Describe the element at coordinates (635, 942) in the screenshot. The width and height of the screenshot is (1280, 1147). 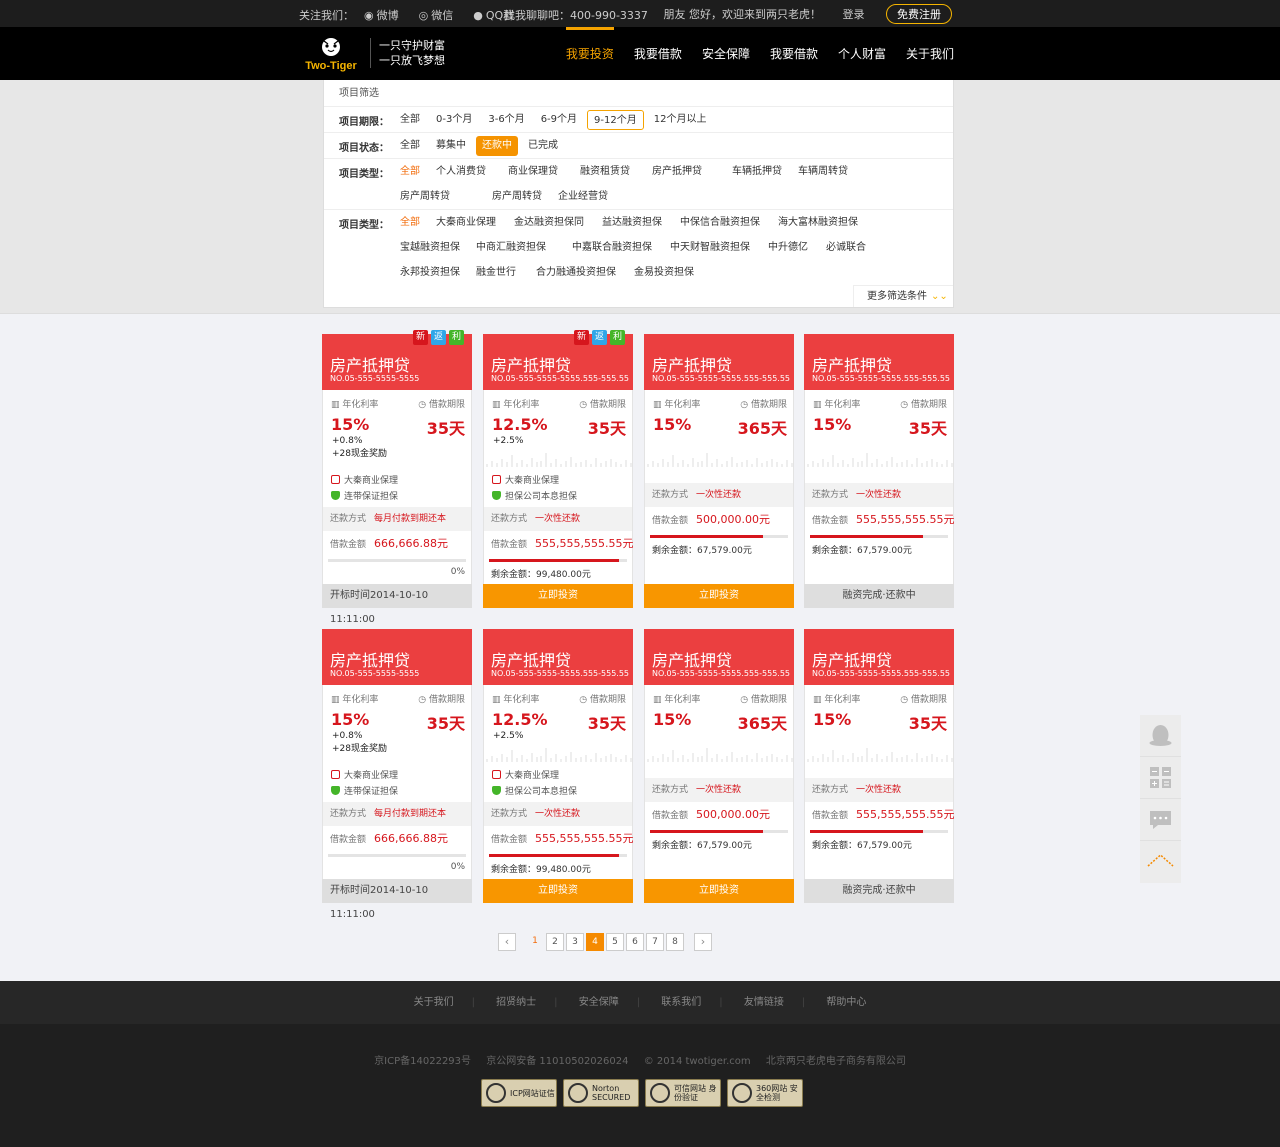
I see `page-button: 6` at that location.